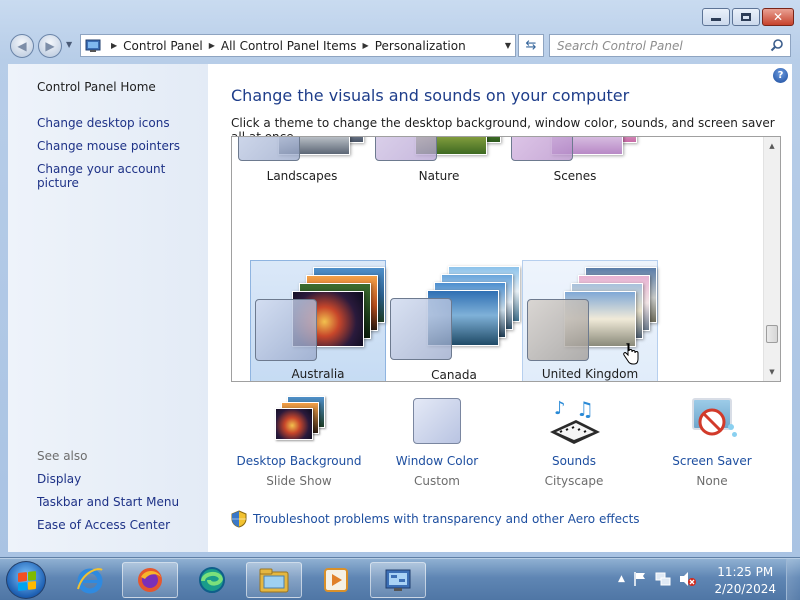 Image resolution: width=800 pixels, height=600 pixels. Describe the element at coordinates (454, 375) in the screenshot. I see `theme-label: Canada` at that location.